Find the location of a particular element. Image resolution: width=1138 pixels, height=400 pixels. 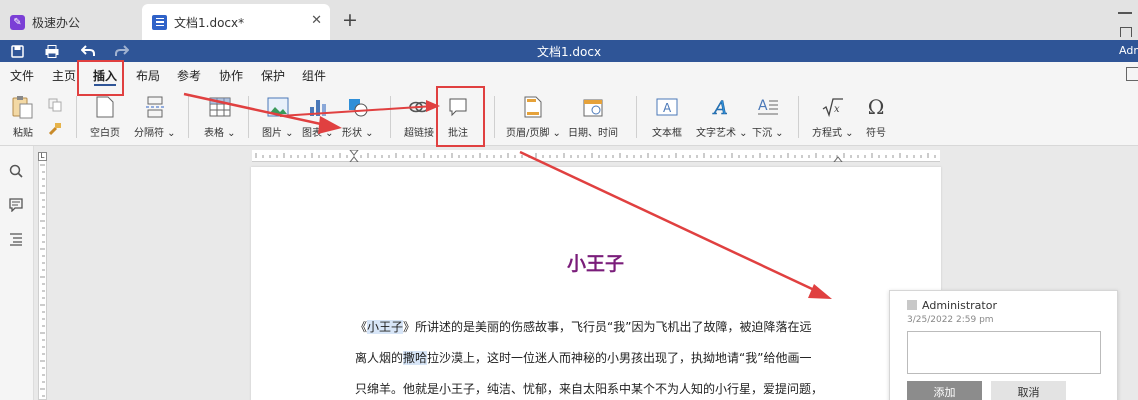

blank-page-button: 空白页 is located at coordinates (105, 116).